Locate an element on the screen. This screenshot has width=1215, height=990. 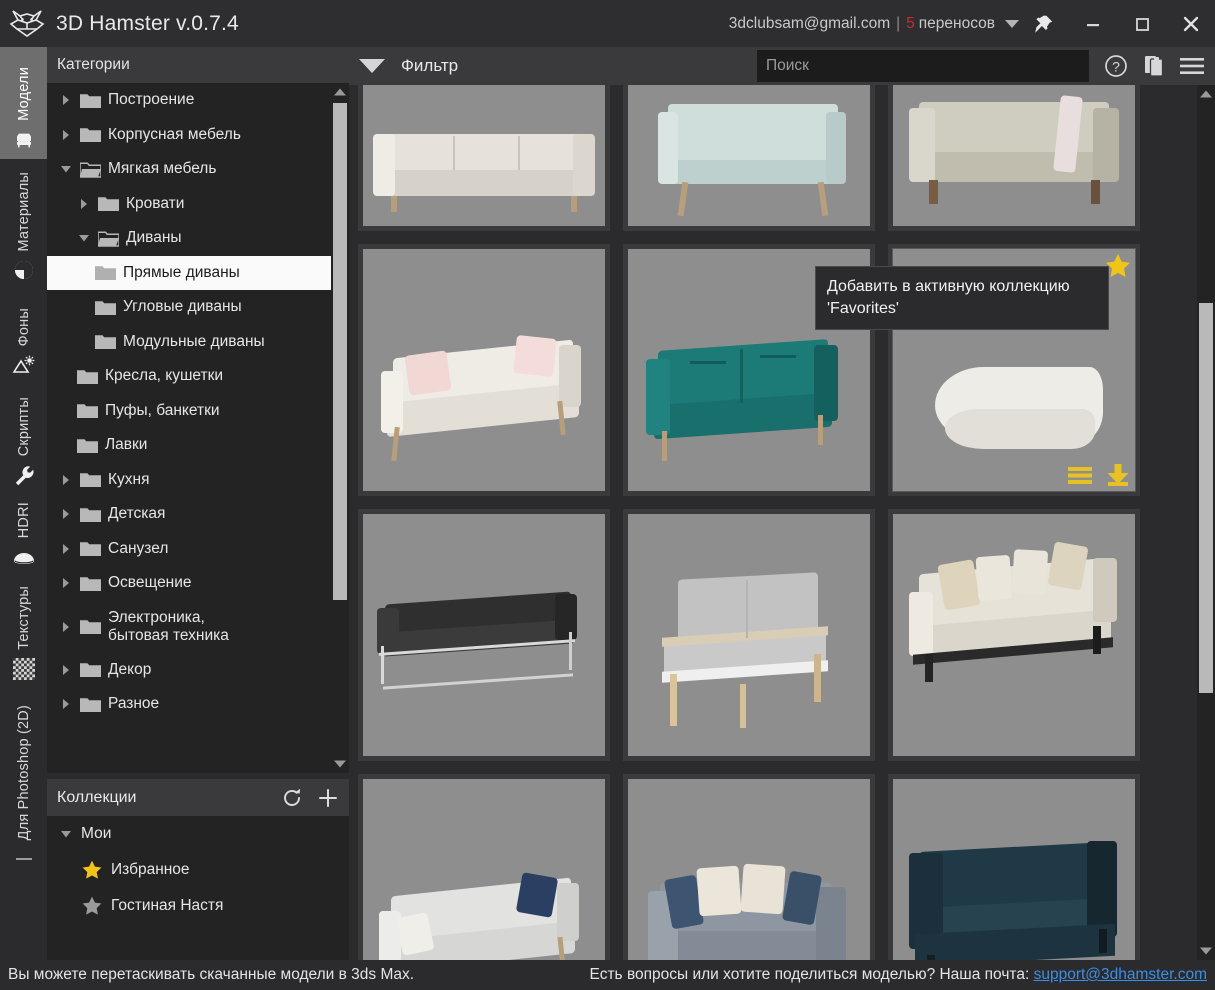
tree-item-krovati: Кровати is located at coordinates (189, 204).